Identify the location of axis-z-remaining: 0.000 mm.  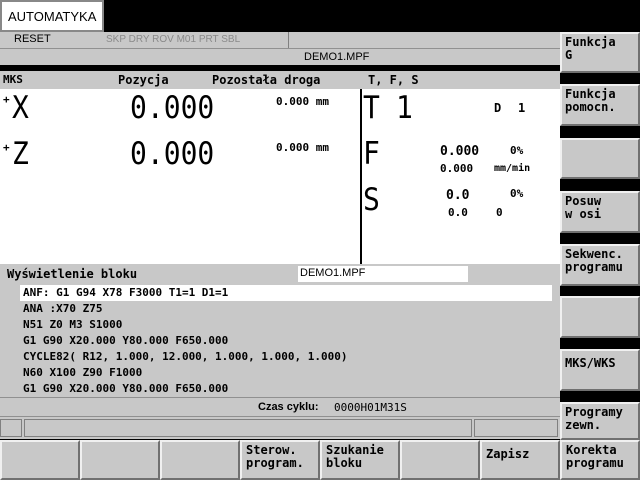
(302, 147).